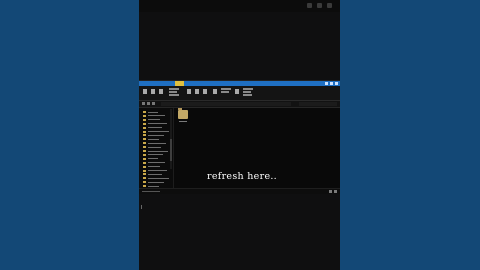 This screenshot has width=480, height=270. Describe the element at coordinates (319, 5) in the screenshot. I see `settings-icon` at that location.